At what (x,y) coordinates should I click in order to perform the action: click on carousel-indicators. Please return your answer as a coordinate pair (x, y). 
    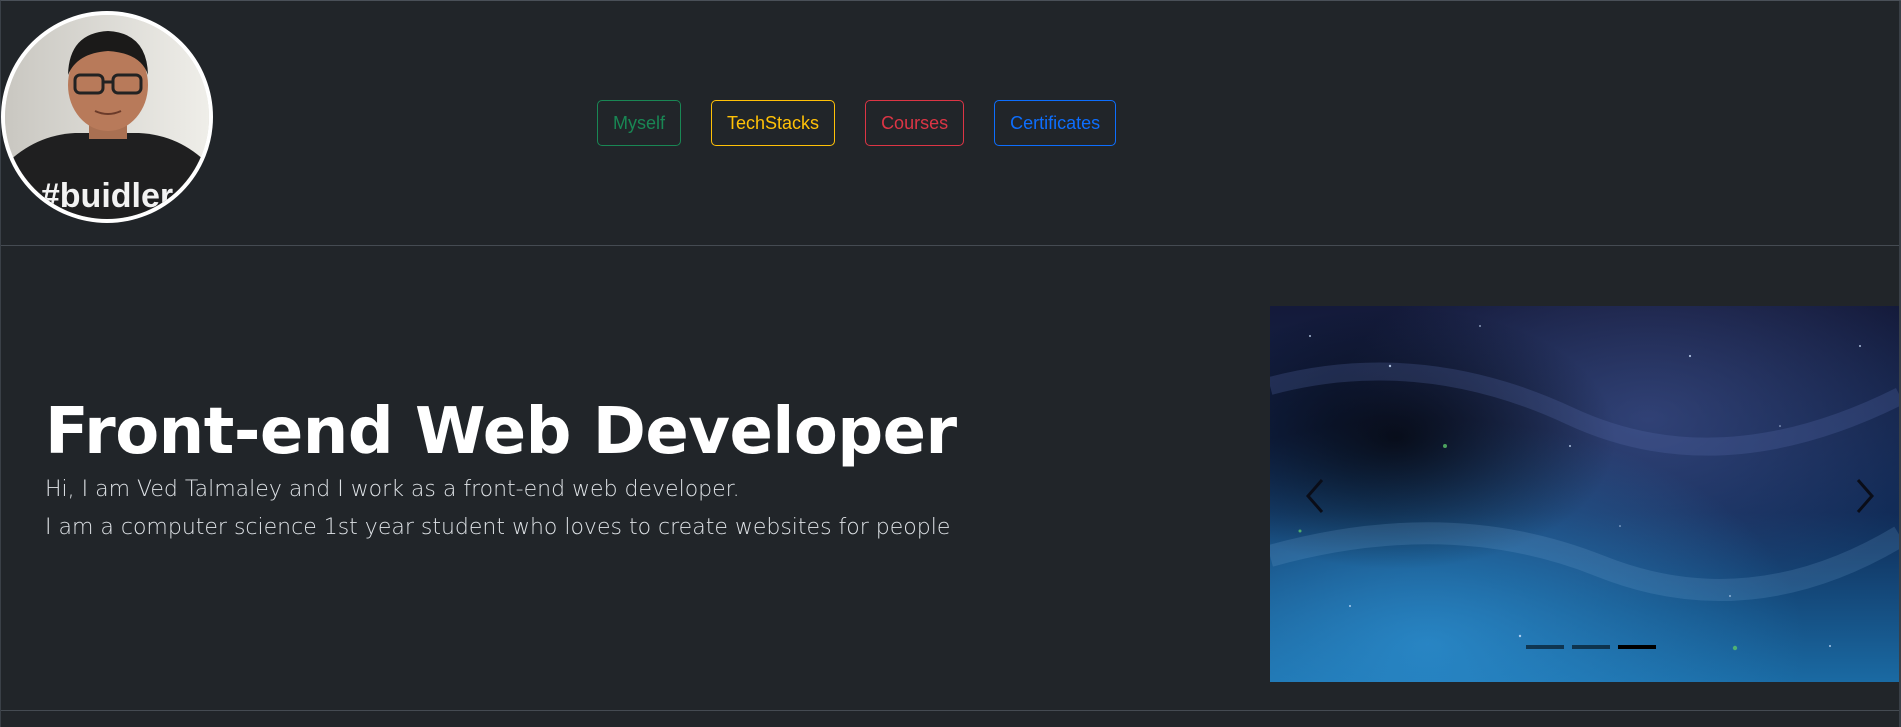
    Looking at the image, I should click on (1591, 647).